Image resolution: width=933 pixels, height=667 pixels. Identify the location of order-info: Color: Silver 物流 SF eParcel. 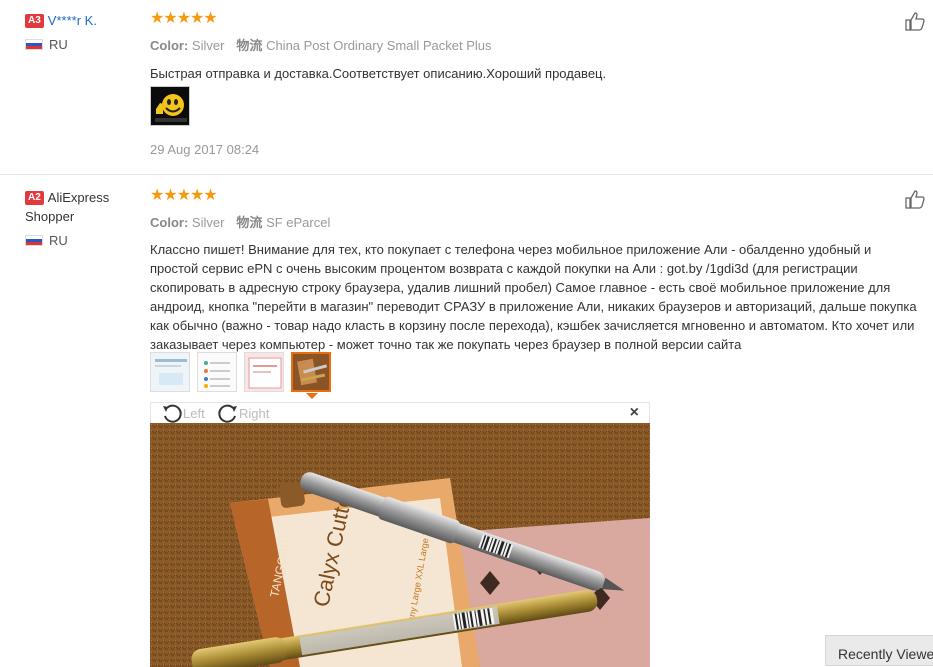
(240, 222).